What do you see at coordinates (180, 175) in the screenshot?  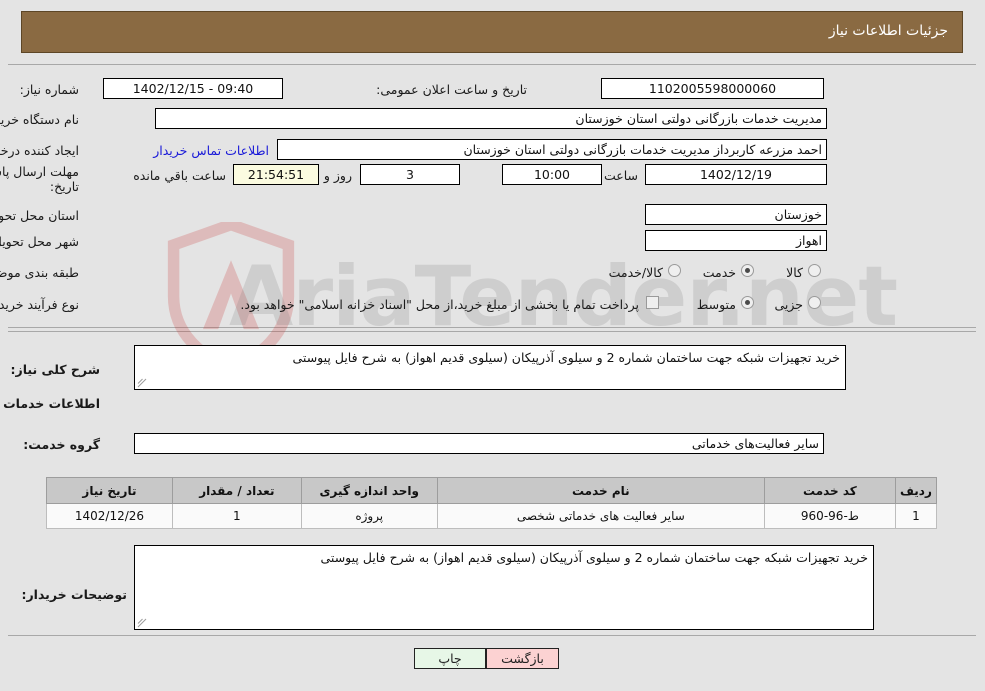 I see `remaining-timer-label: ساعت باقي مانده` at bounding box center [180, 175].